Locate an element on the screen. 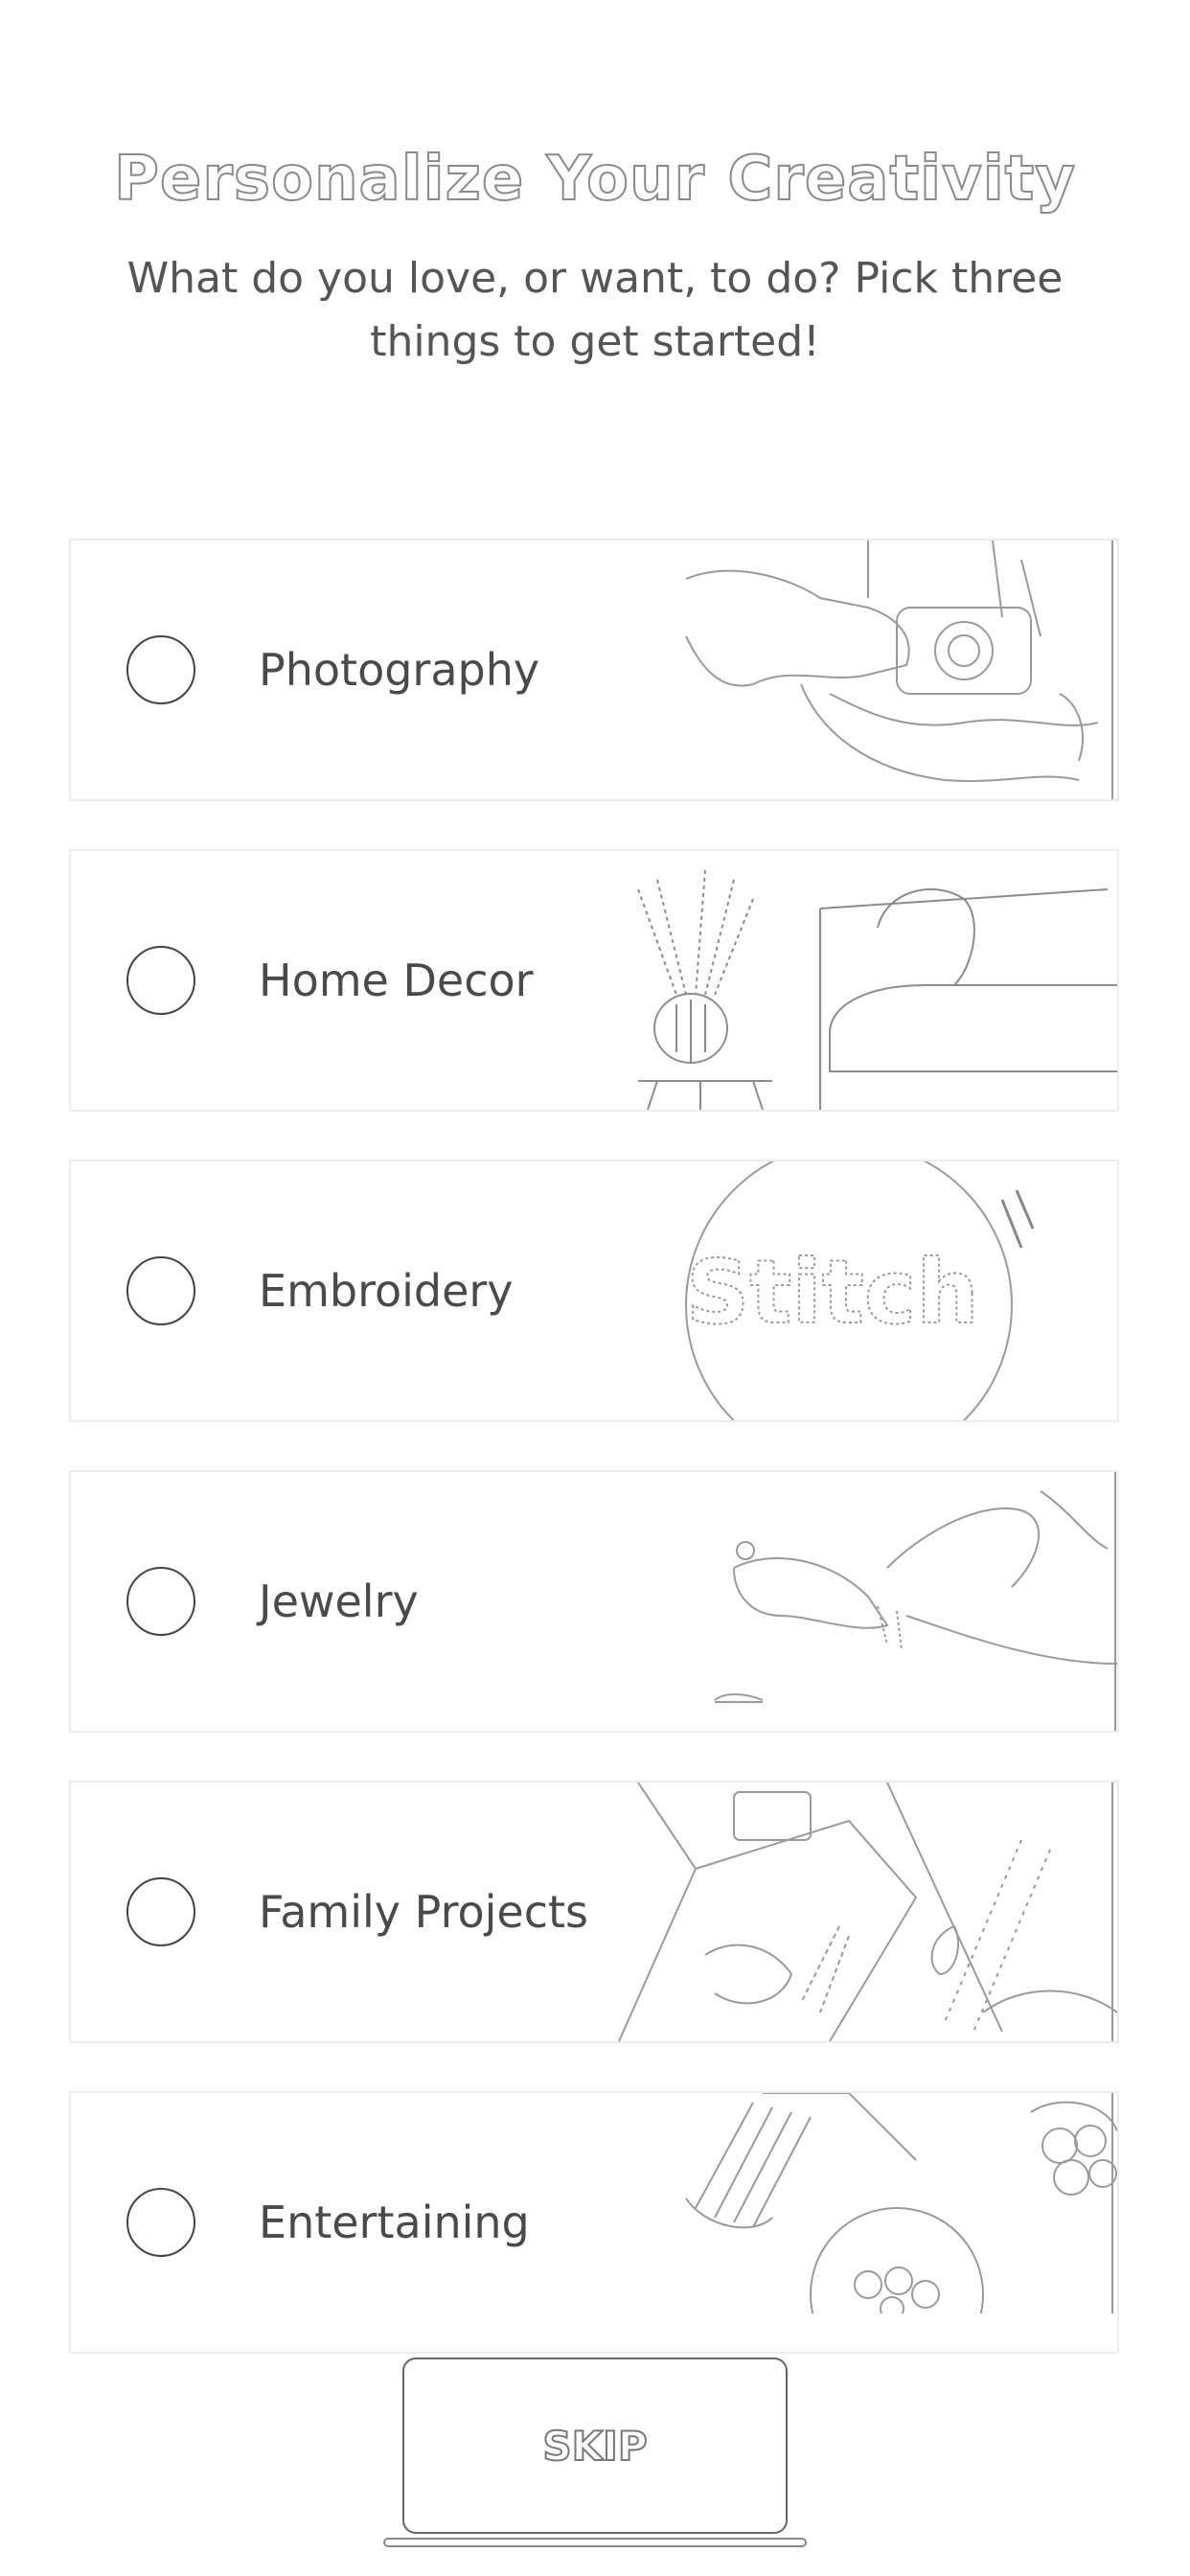 This screenshot has width=1190, height=2576. vase-sofa-image is located at coordinates (868, 980).